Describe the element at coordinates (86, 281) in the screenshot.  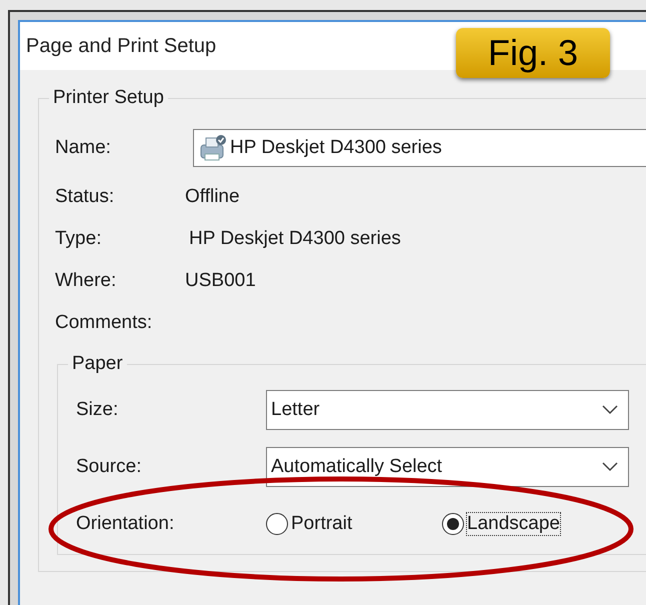
I see `field-label: Where:` at that location.